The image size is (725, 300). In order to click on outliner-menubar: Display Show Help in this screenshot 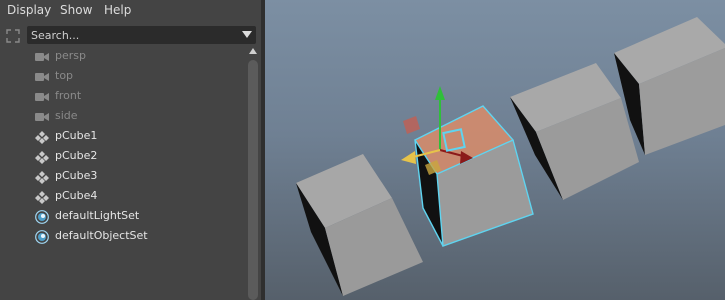, I will do `click(131, 11)`.